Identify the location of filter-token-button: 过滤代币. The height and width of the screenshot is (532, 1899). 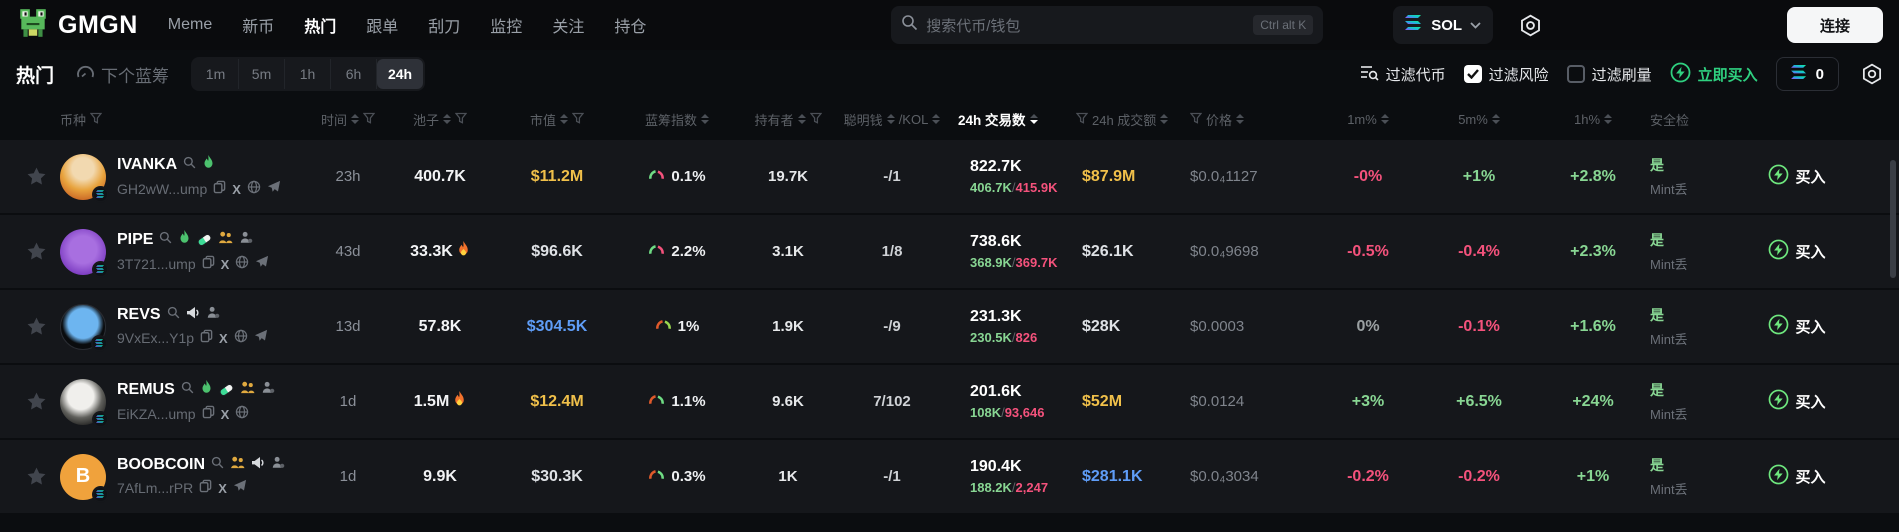
(1403, 74).